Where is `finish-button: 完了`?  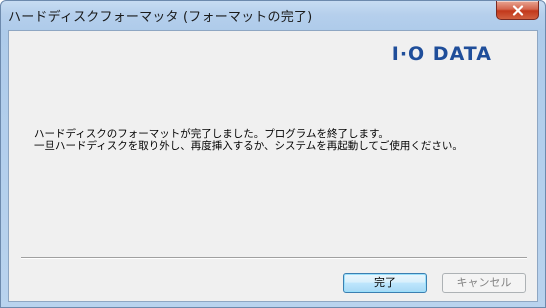 finish-button: 完了 is located at coordinates (385, 283).